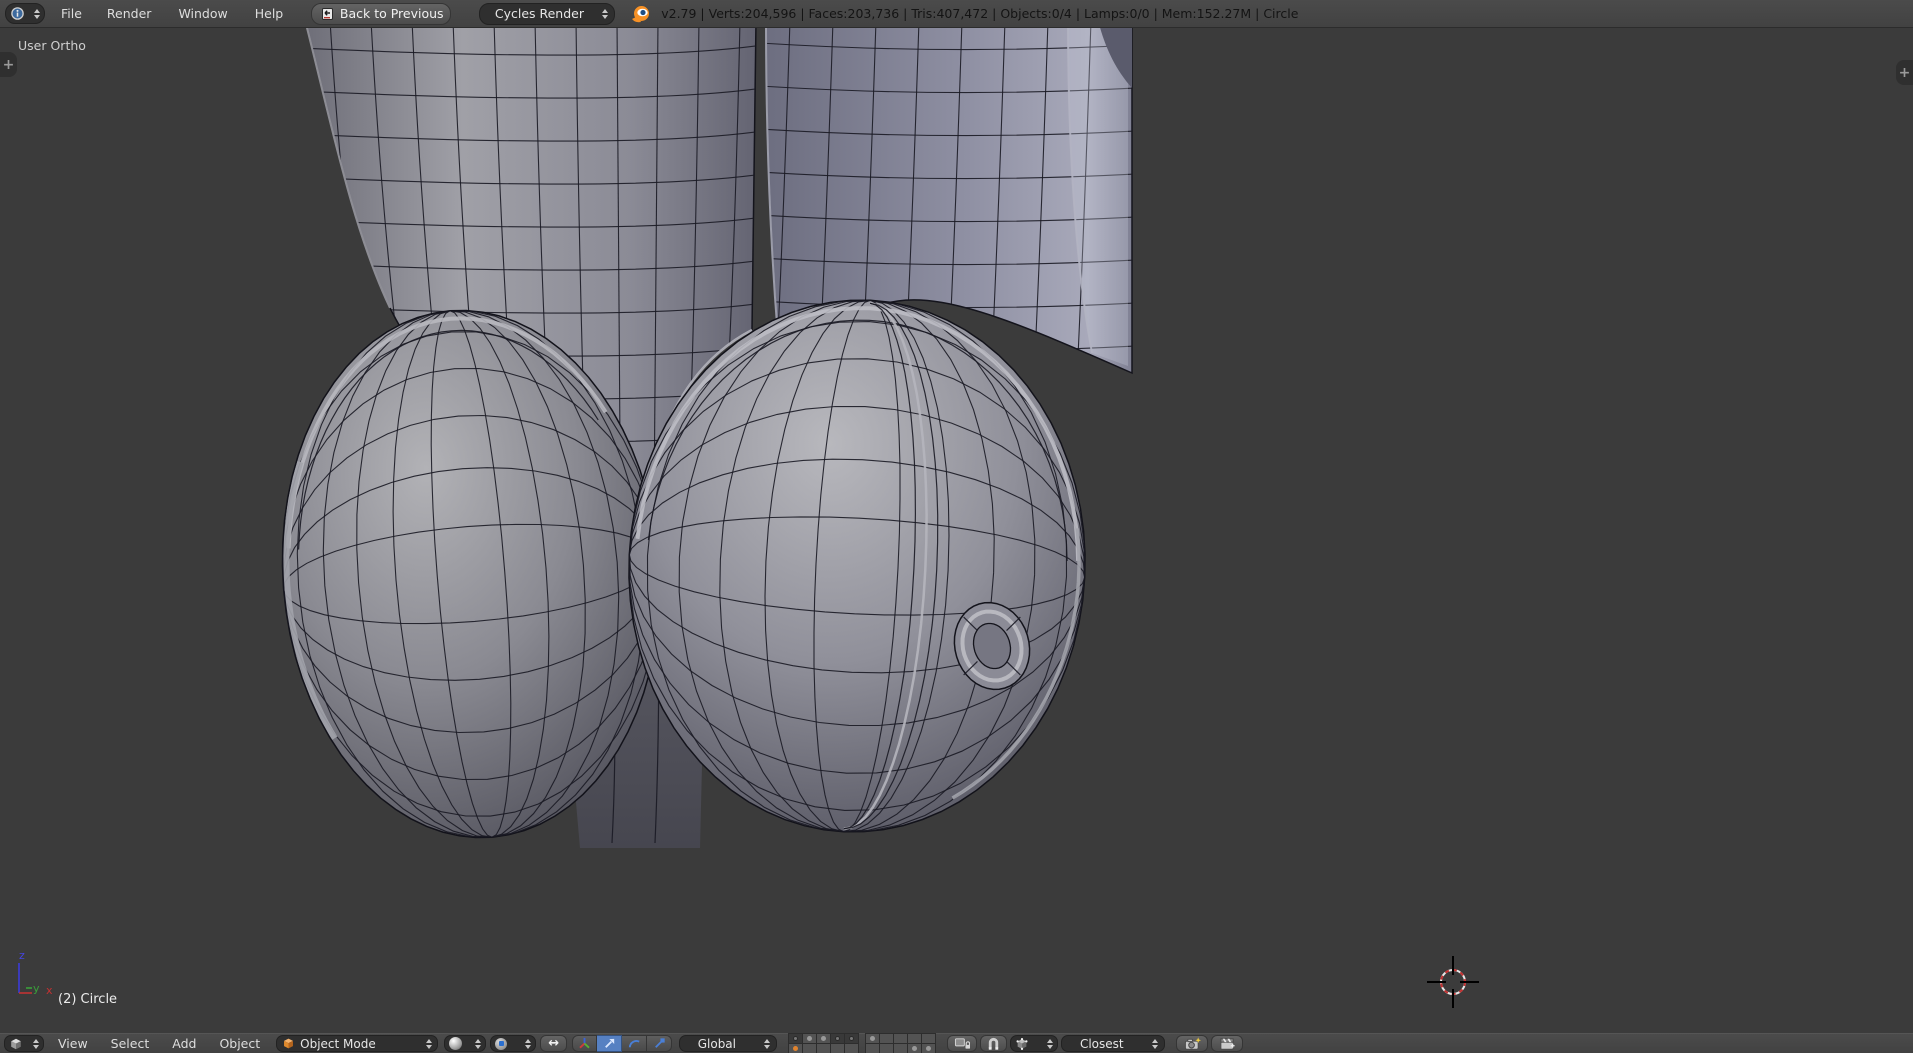 The width and height of the screenshot is (1913, 1053). What do you see at coordinates (184, 1043) in the screenshot?
I see `menu-add: Add` at bounding box center [184, 1043].